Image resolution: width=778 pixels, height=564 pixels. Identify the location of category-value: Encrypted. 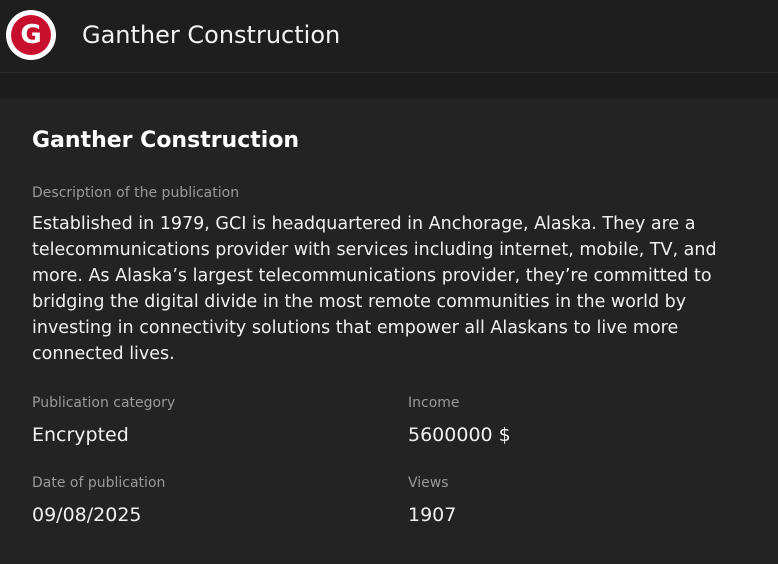
(80, 435).